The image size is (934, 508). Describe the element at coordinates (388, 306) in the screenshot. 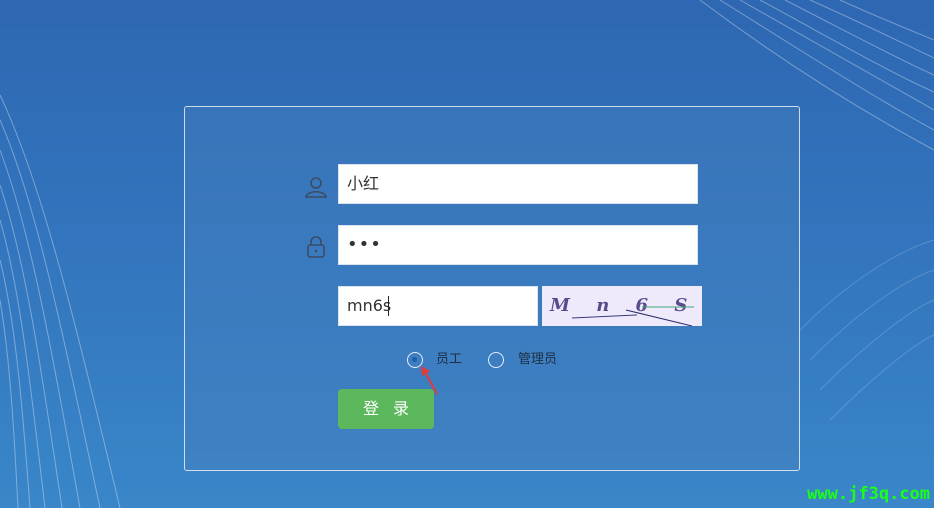

I see `text-caret` at that location.